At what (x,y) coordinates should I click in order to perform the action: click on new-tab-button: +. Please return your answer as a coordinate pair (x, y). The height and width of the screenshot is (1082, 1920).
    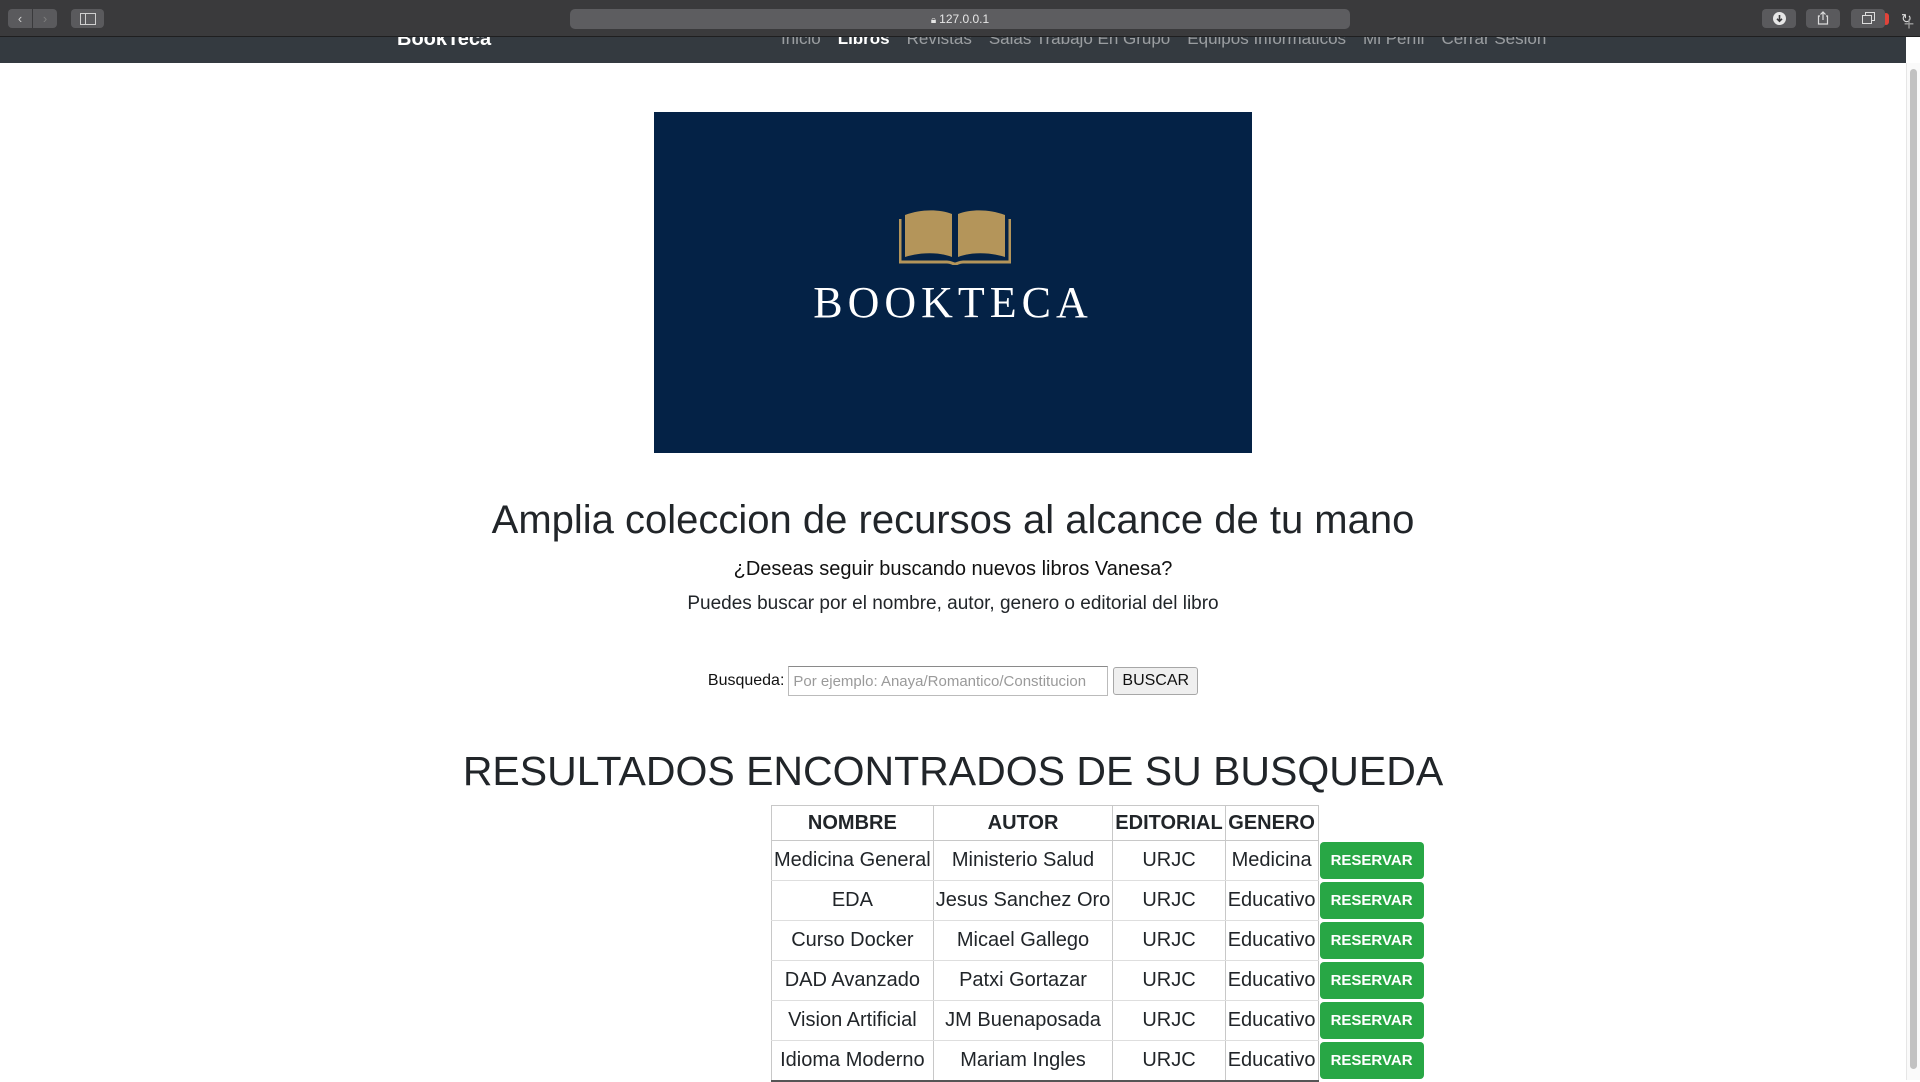
    Looking at the image, I should click on (1909, 24).